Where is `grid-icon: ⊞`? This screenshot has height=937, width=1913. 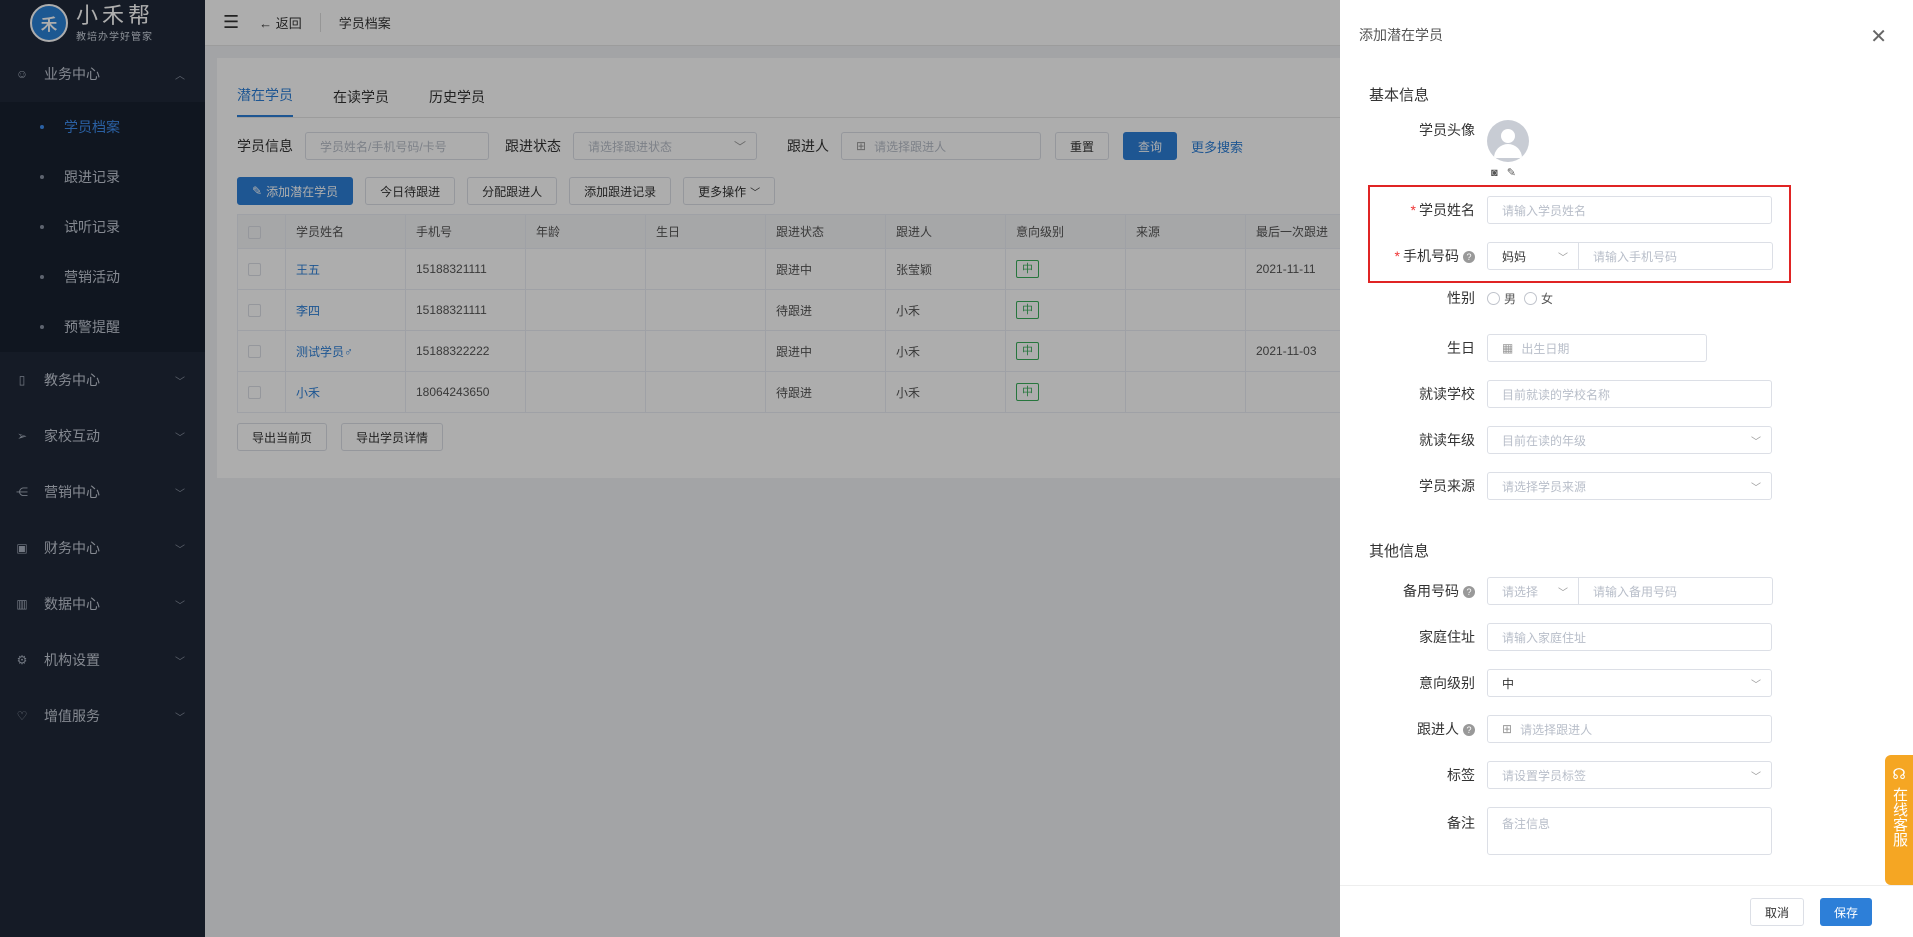 grid-icon: ⊞ is located at coordinates (1507, 729).